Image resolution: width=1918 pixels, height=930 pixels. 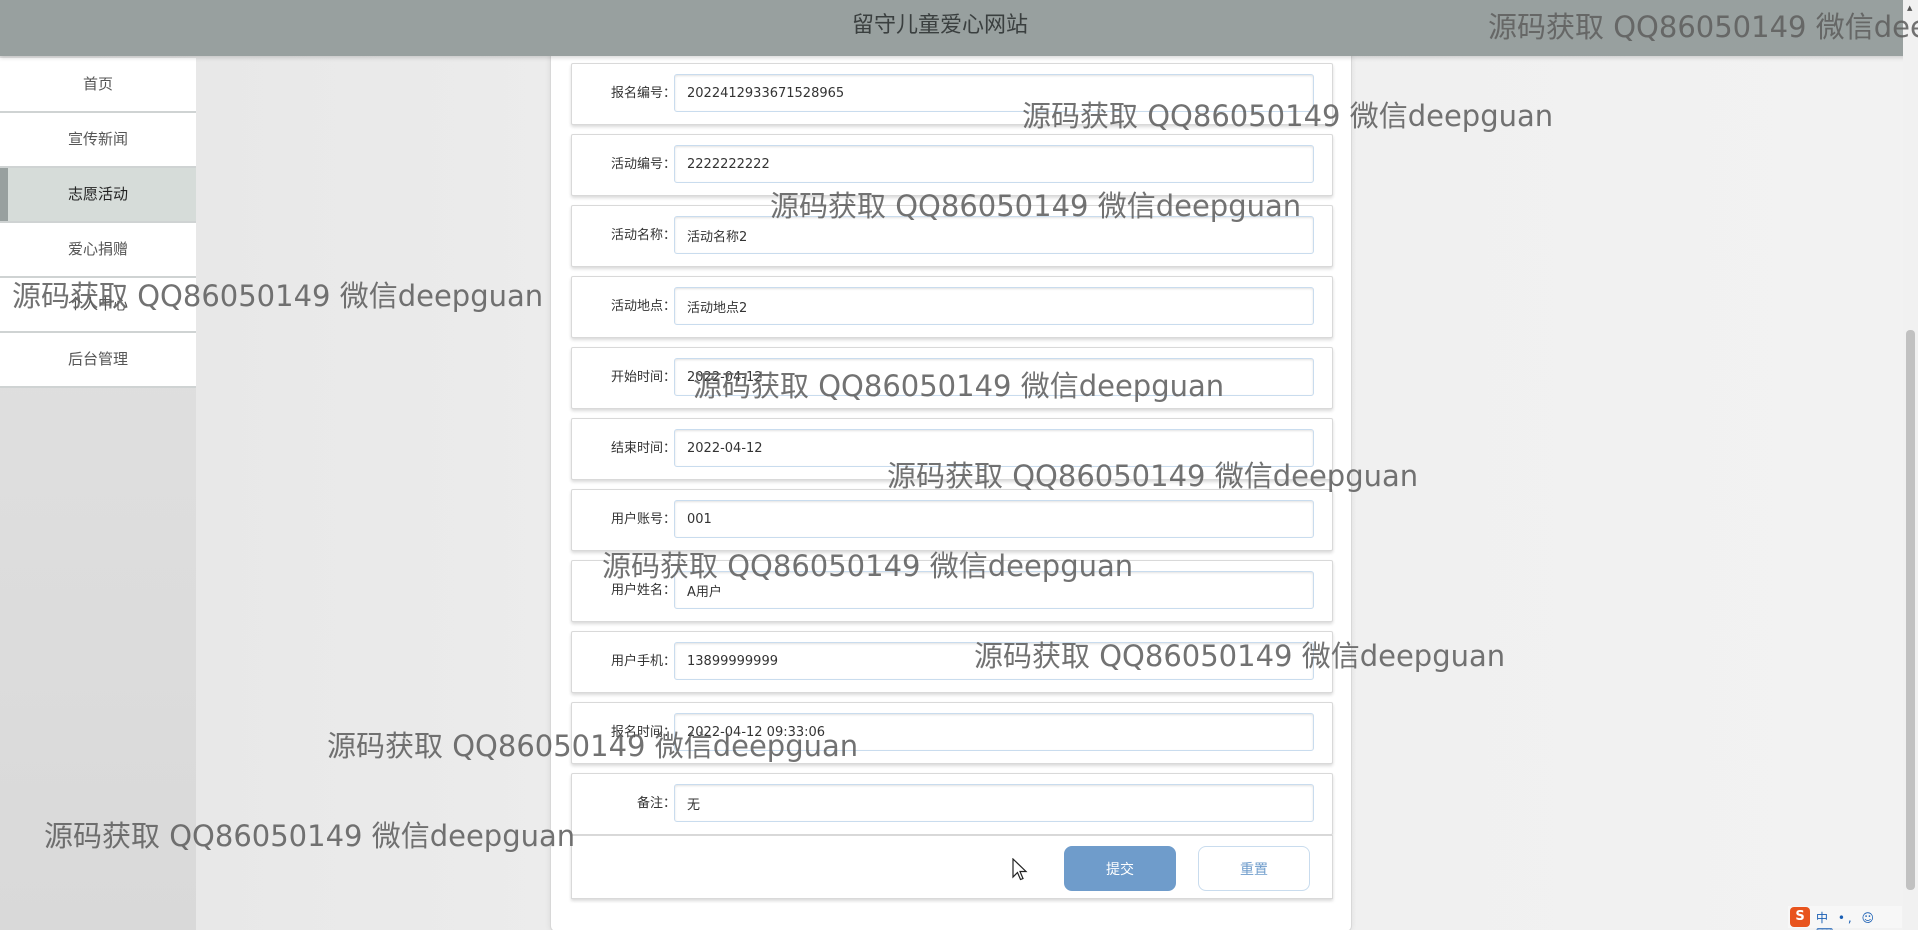 I want to click on scroll-thumb, so click(x=1910, y=610).